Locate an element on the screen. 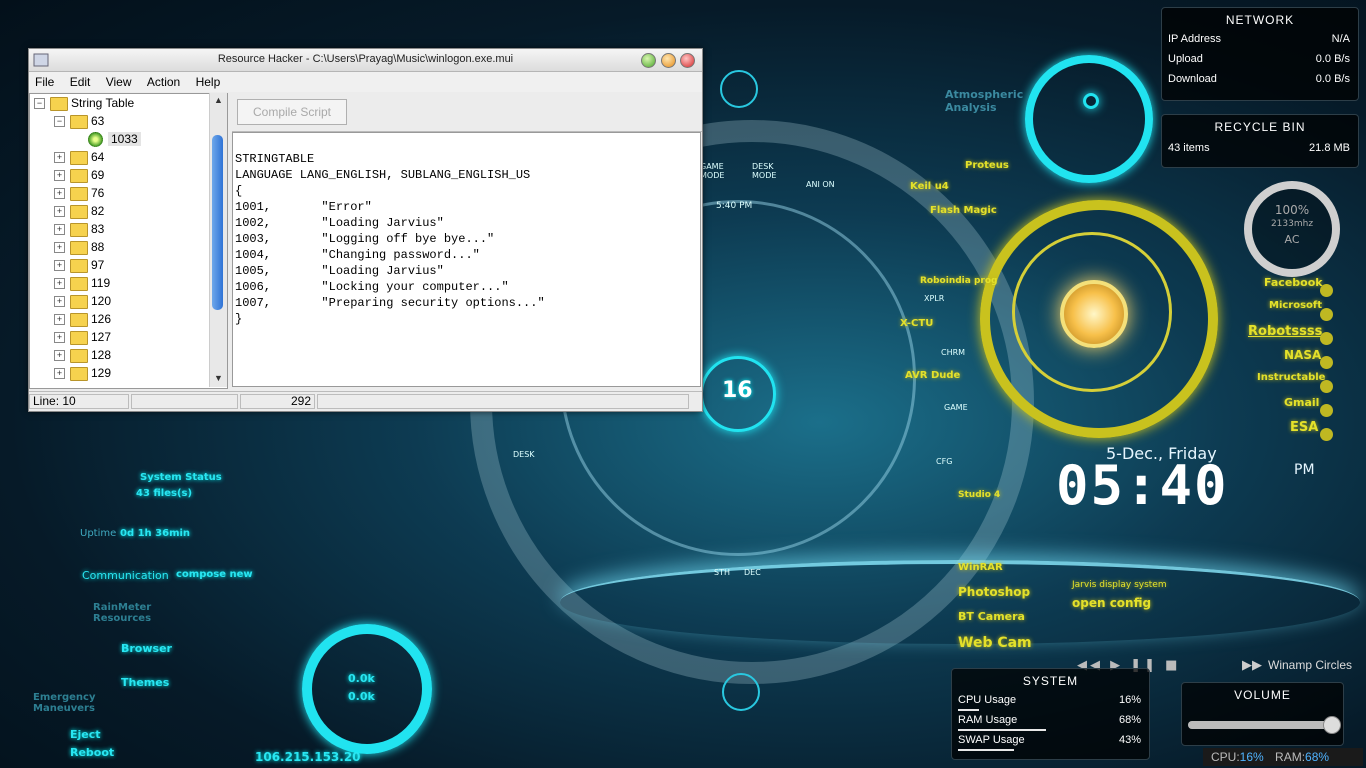 The width and height of the screenshot is (1366, 768). tree-item-83: +83 is located at coordinates (128, 229).